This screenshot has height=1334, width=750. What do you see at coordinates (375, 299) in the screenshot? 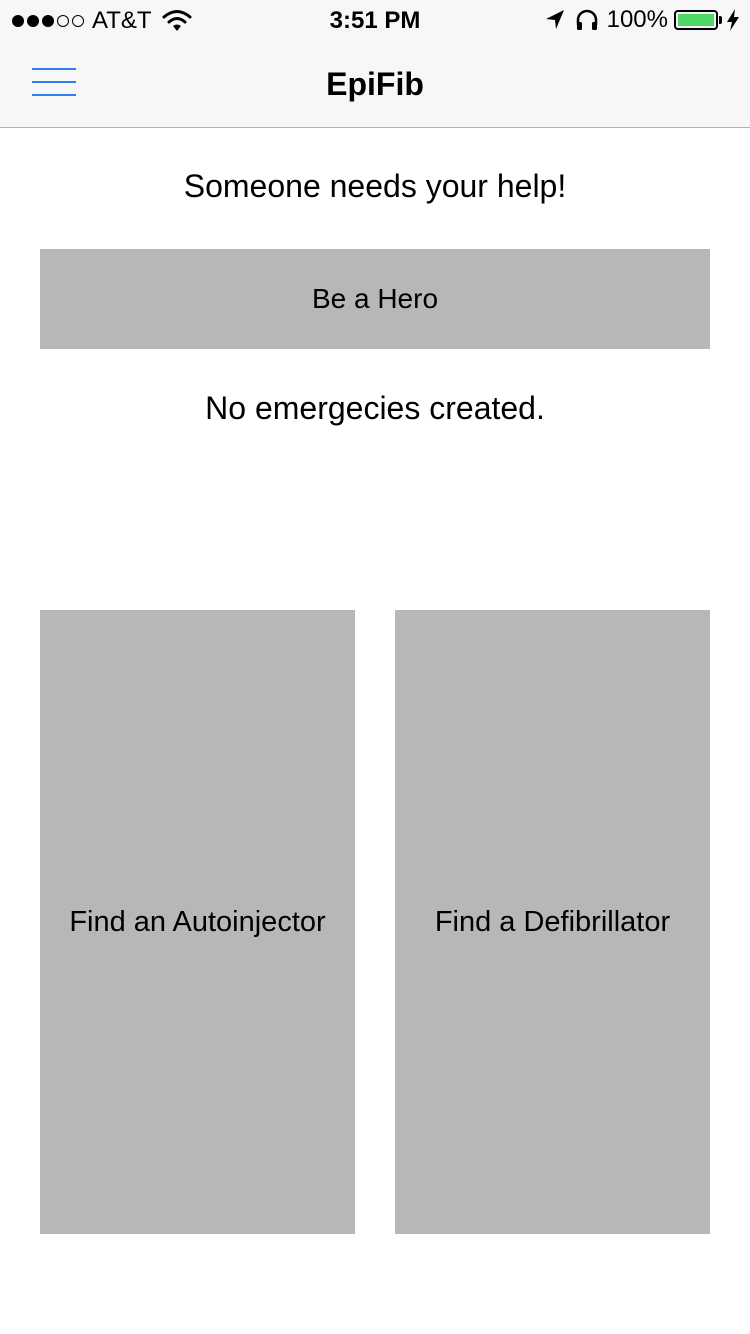
I see `be-a-hero-button: Be a Hero` at bounding box center [375, 299].